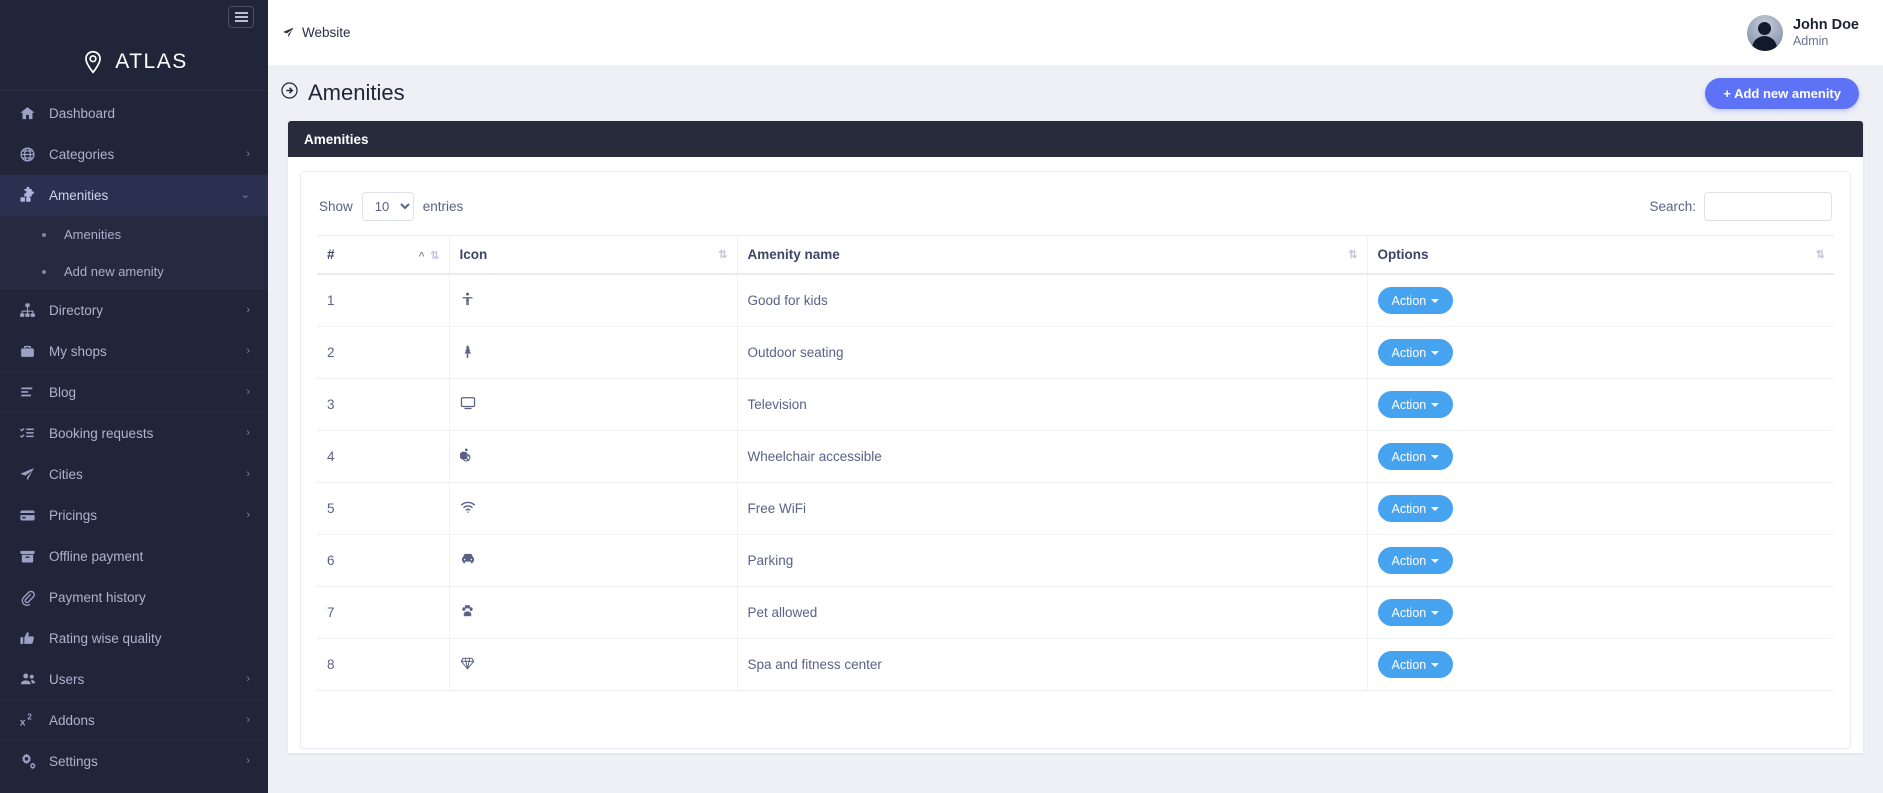  What do you see at coordinates (134, 474) in the screenshot?
I see `sidebar-item-cities: Cities ›` at bounding box center [134, 474].